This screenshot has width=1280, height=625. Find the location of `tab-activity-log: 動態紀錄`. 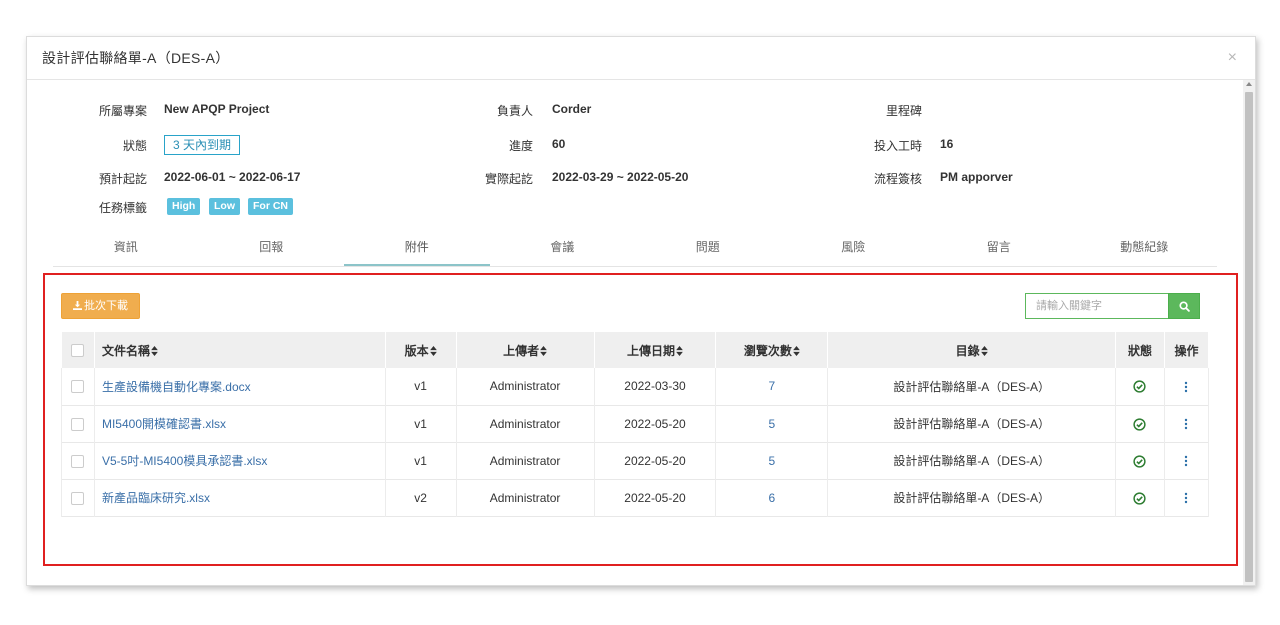

tab-activity-log: 動態紀錄 is located at coordinates (1145, 246).